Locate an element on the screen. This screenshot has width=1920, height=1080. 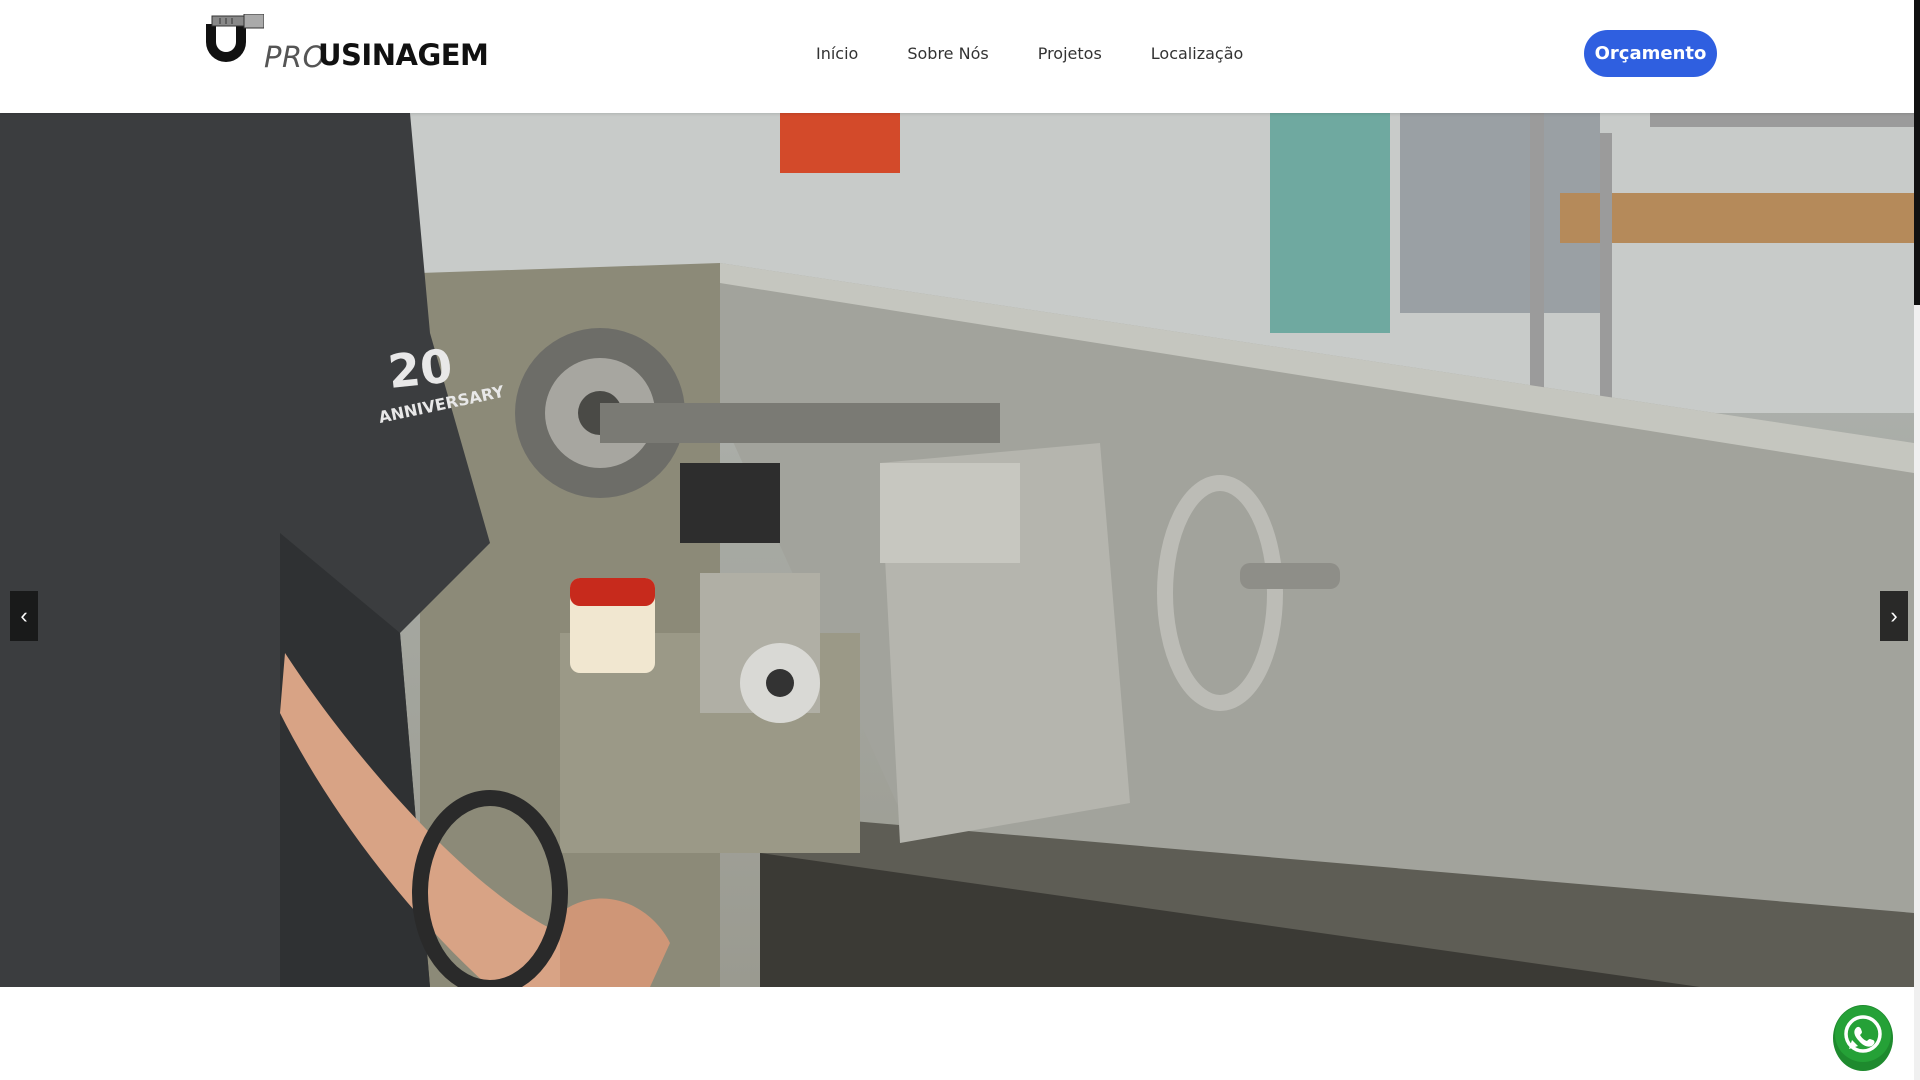
carousel-next-arrow: › is located at coordinates (1894, 616).